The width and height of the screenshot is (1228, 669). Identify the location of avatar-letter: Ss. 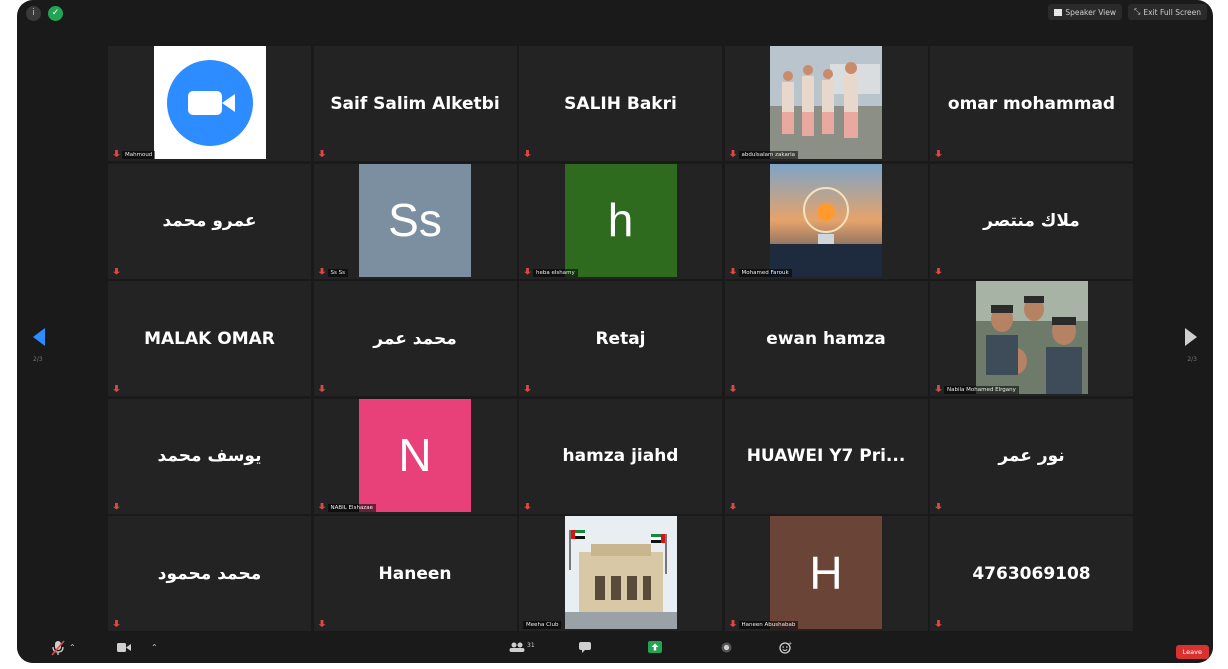
(415, 220).